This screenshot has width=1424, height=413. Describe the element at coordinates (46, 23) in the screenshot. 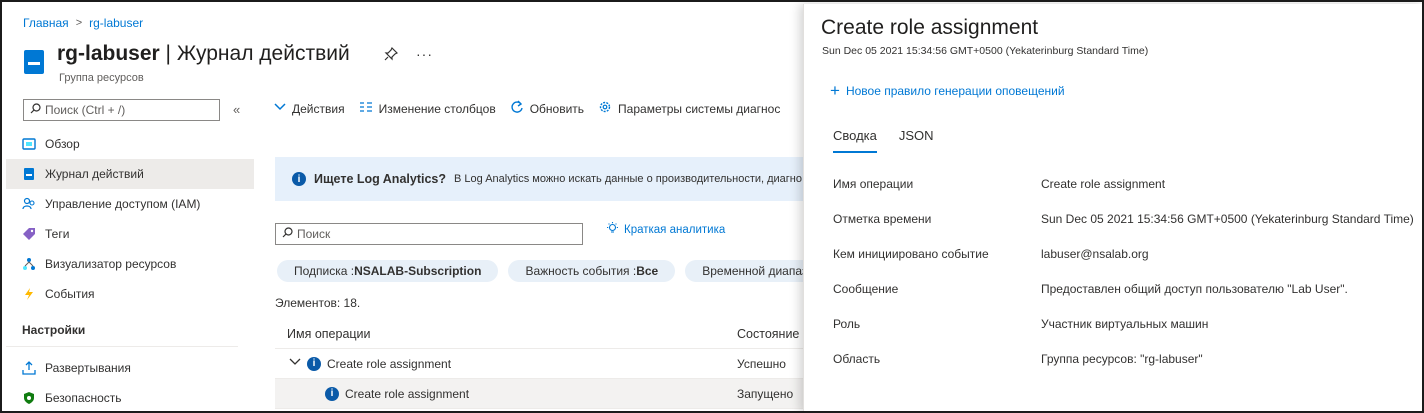

I see `breadcrumb-home-link: Главная` at that location.